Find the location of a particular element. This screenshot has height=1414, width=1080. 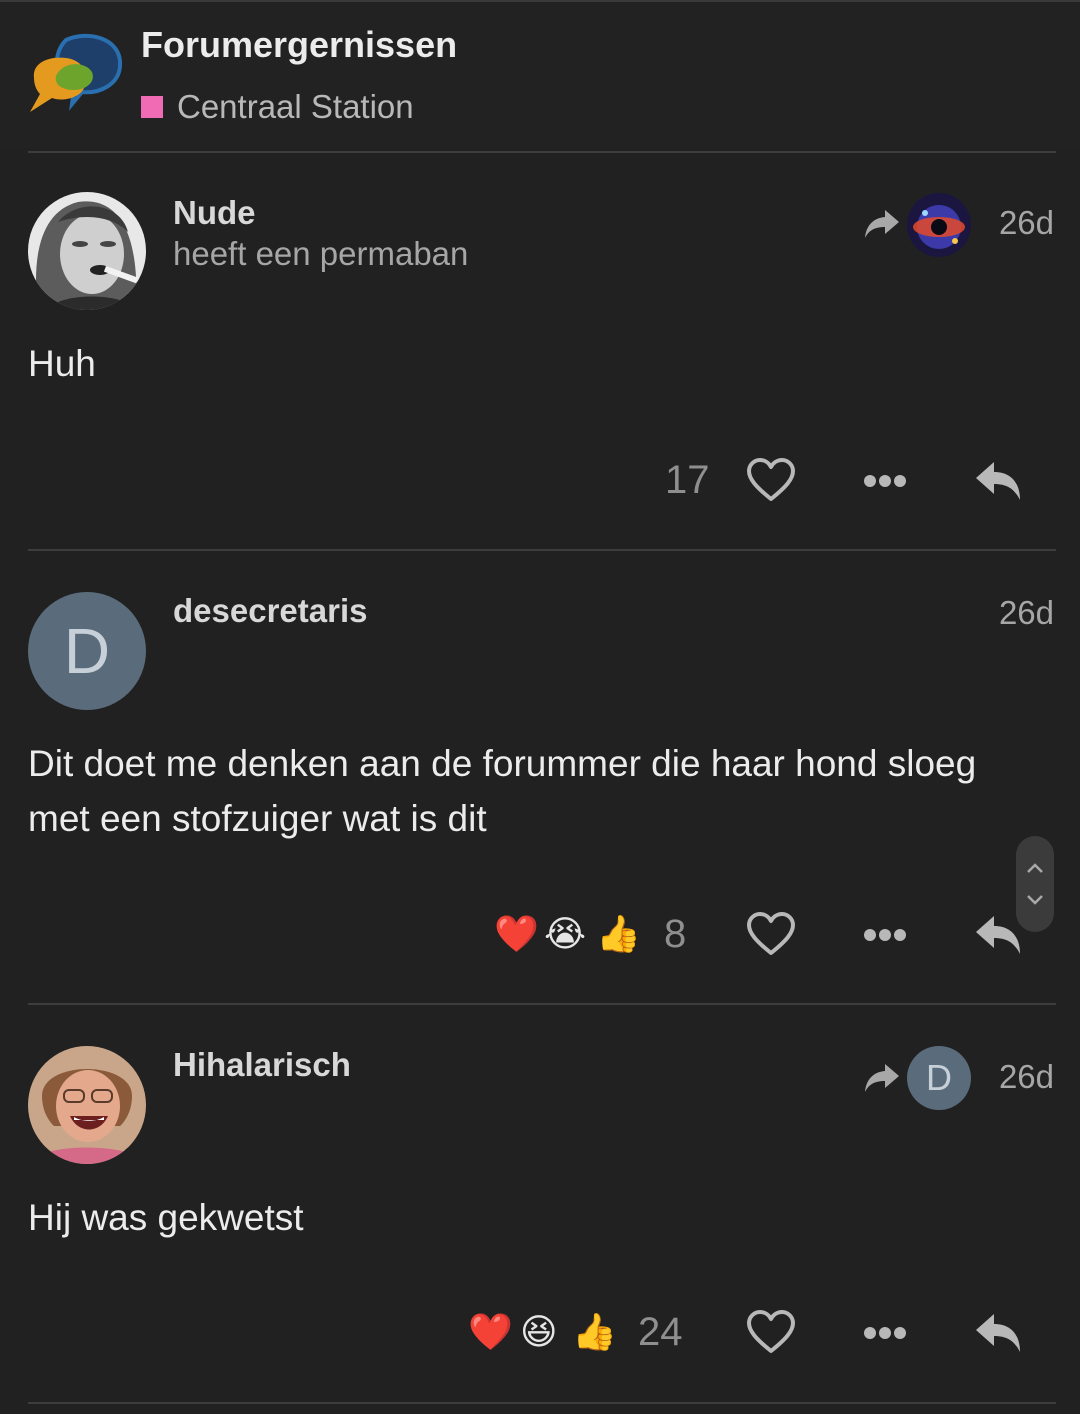

reaction-laughing: 😆 is located at coordinates (539, 1332).